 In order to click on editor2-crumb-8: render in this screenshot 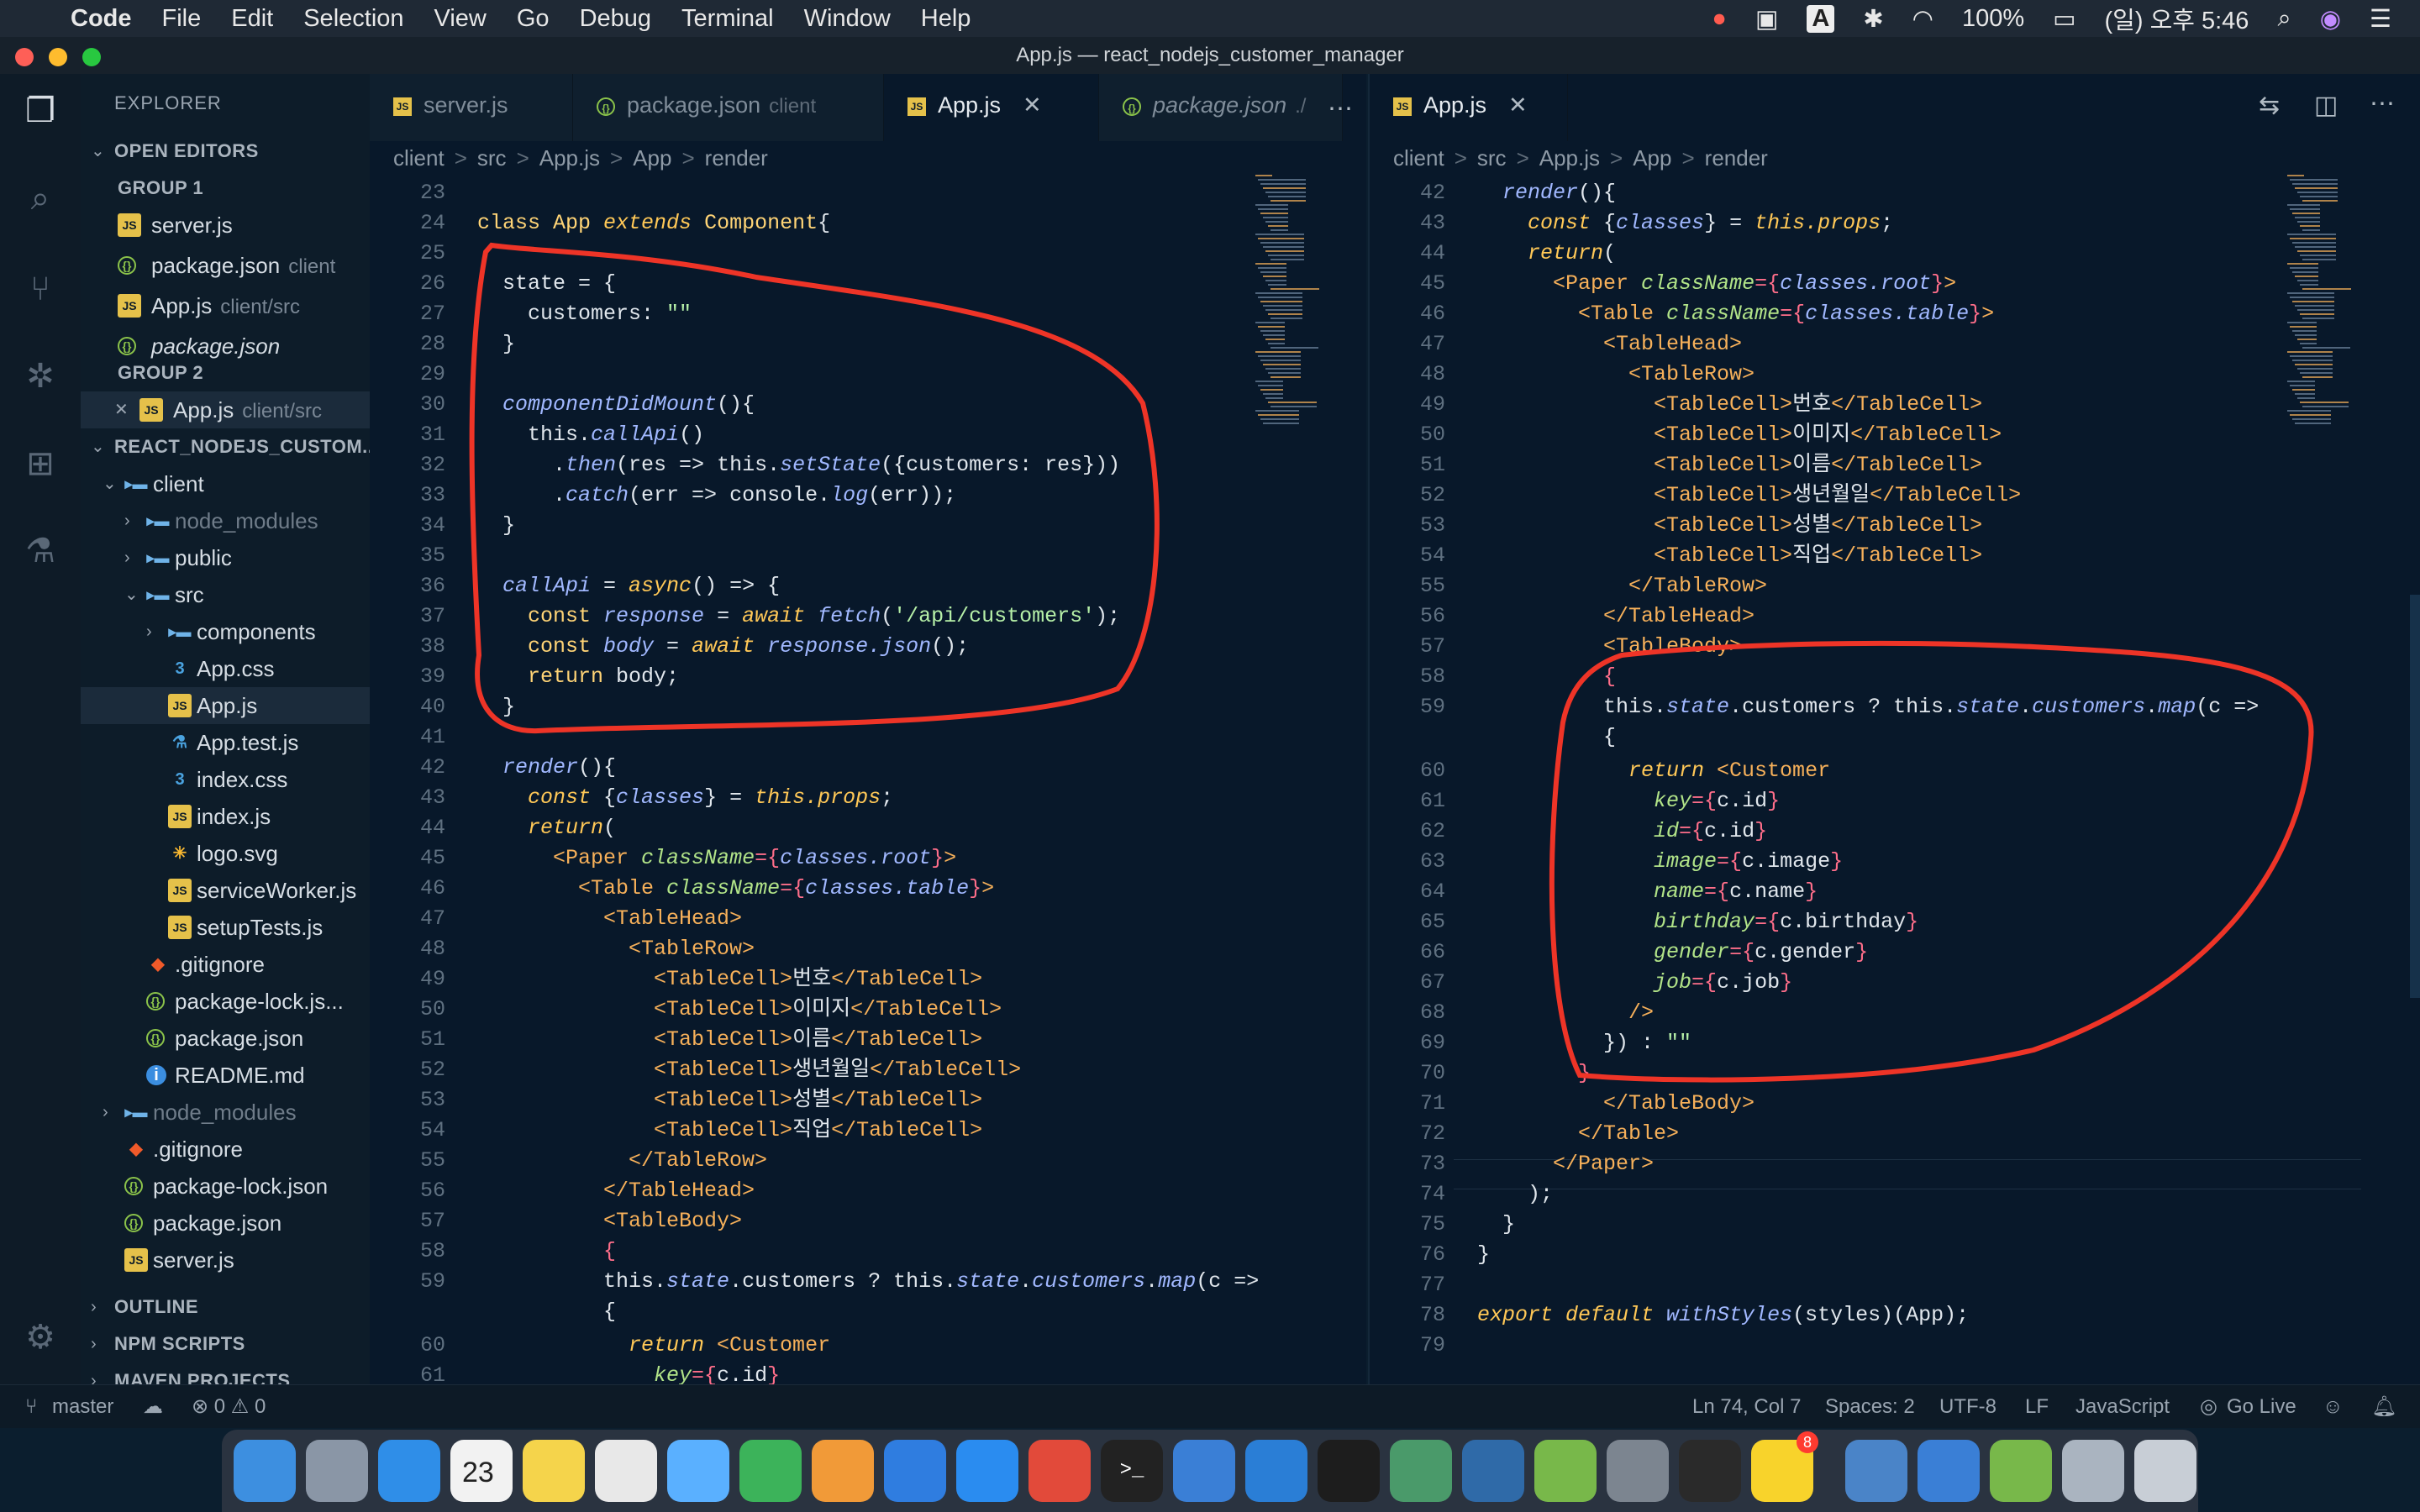, I will do `click(1737, 158)`.